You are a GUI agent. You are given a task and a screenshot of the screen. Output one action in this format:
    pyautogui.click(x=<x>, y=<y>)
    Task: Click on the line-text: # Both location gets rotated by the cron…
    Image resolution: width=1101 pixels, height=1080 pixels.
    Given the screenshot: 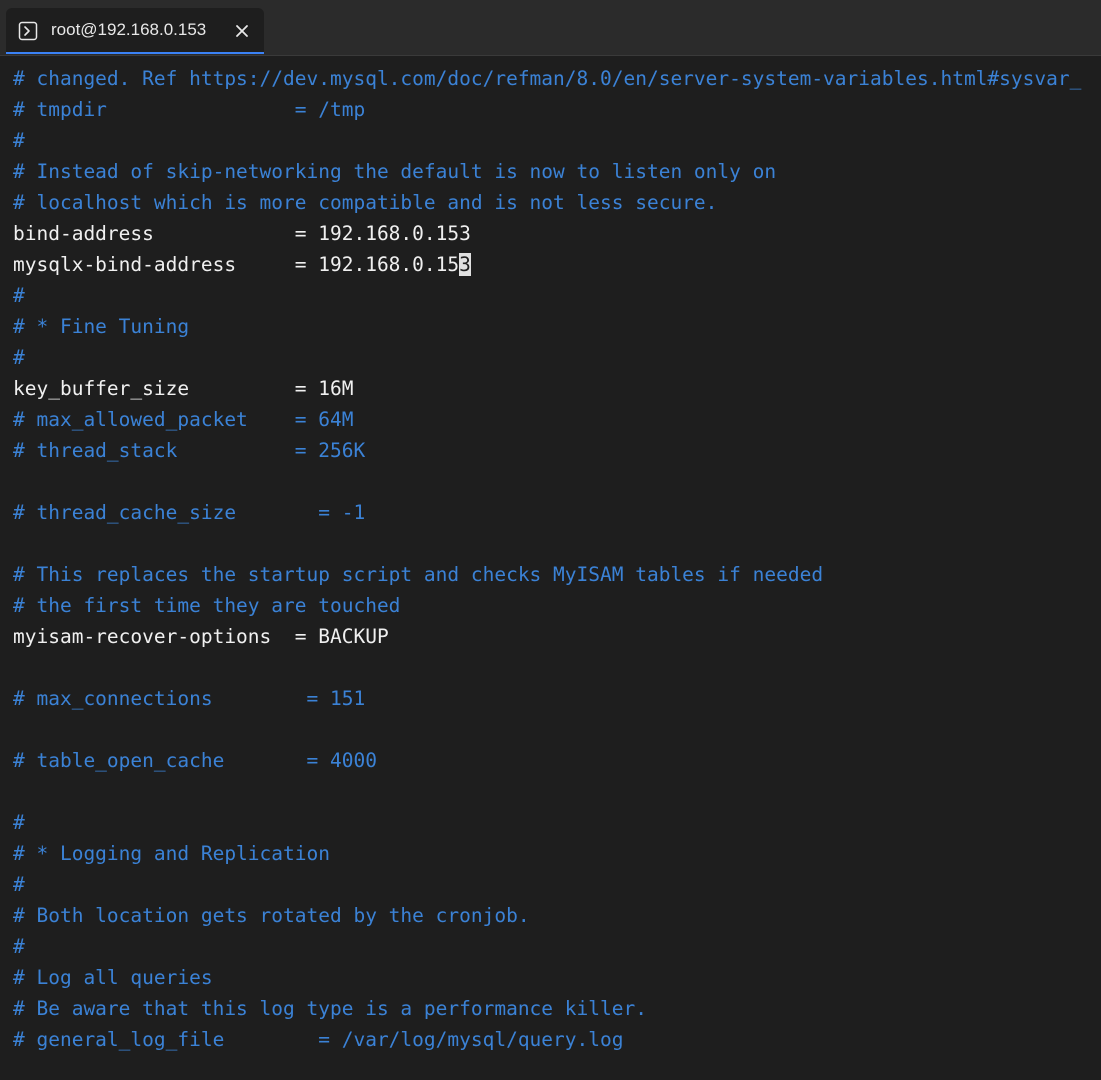 What is the action you would take?
    pyautogui.click(x=271, y=915)
    